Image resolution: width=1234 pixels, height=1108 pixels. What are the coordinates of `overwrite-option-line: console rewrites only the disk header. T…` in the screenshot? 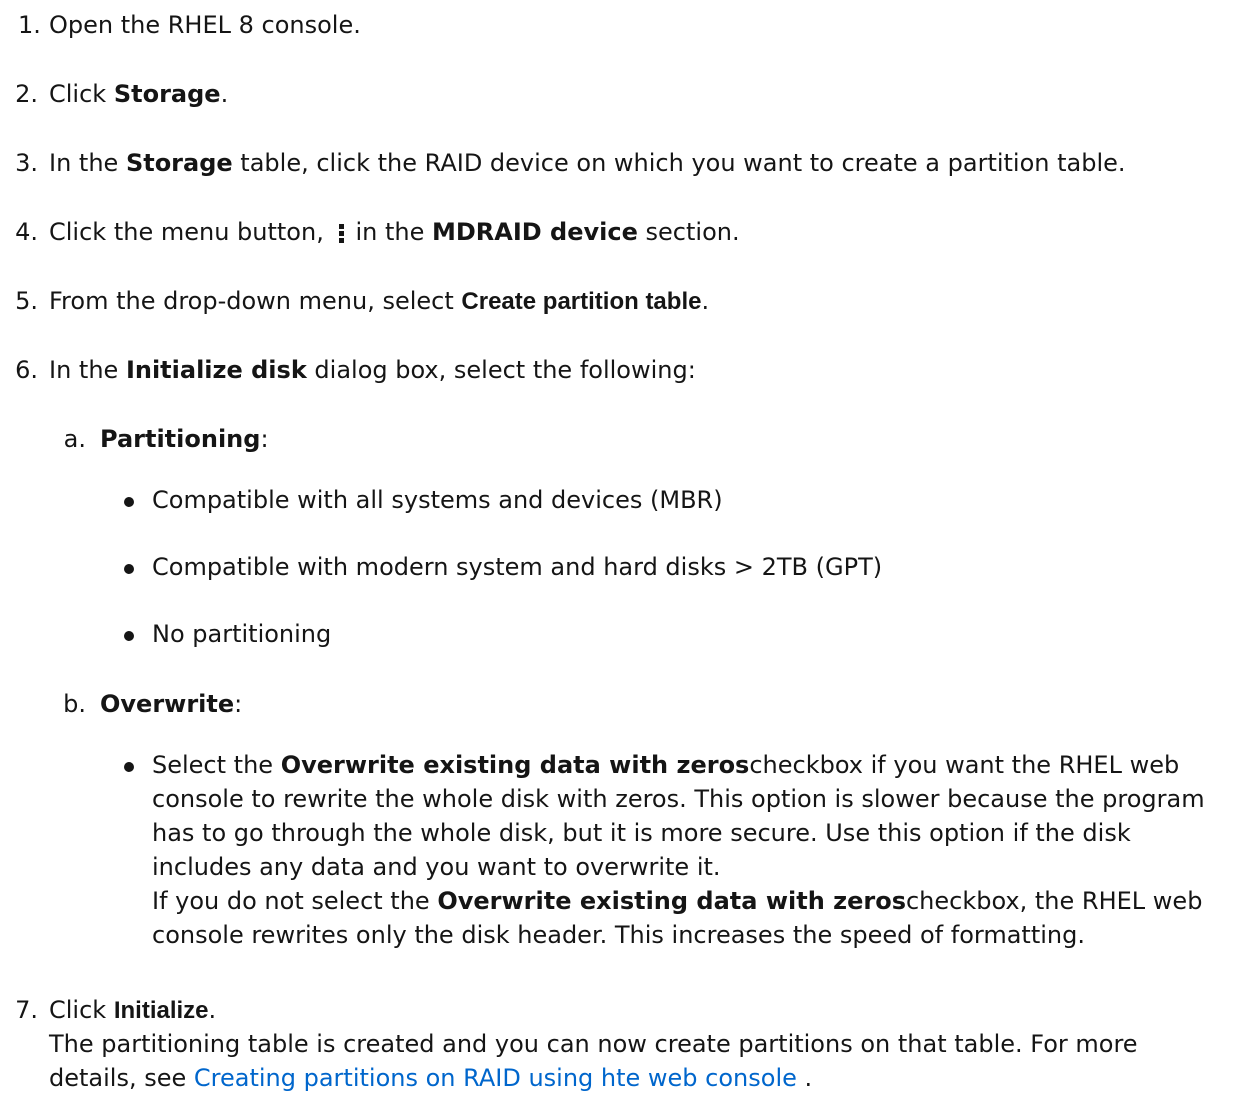 It's located at (618, 935).